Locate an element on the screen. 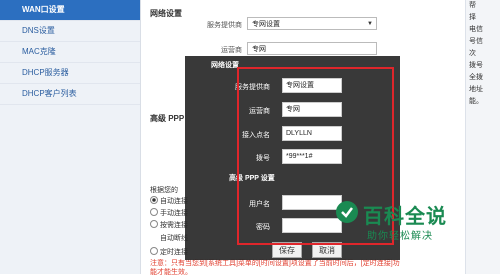 Image resolution: width=500 pixels, height=277 pixels. sidebar-item-wan: WAN口设置 is located at coordinates (70, 10).